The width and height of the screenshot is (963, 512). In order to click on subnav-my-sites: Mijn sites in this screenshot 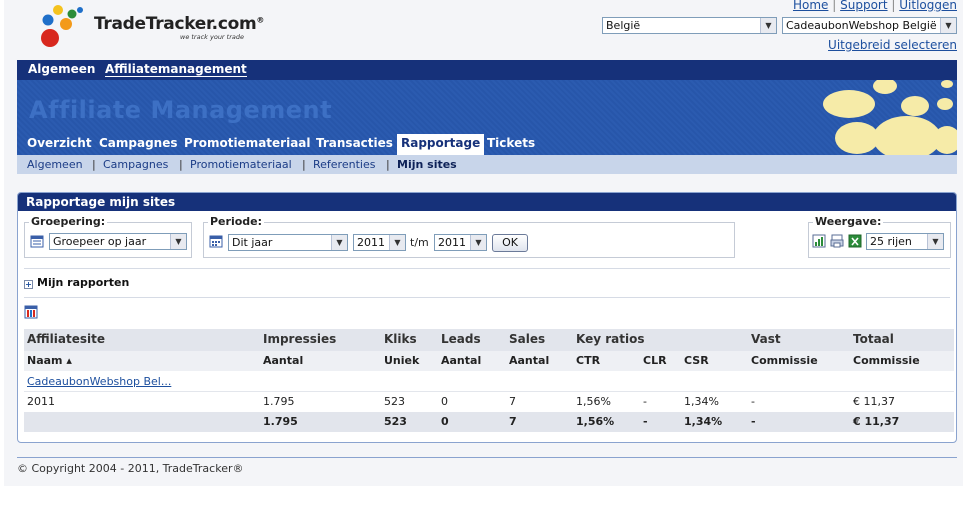, I will do `click(427, 164)`.